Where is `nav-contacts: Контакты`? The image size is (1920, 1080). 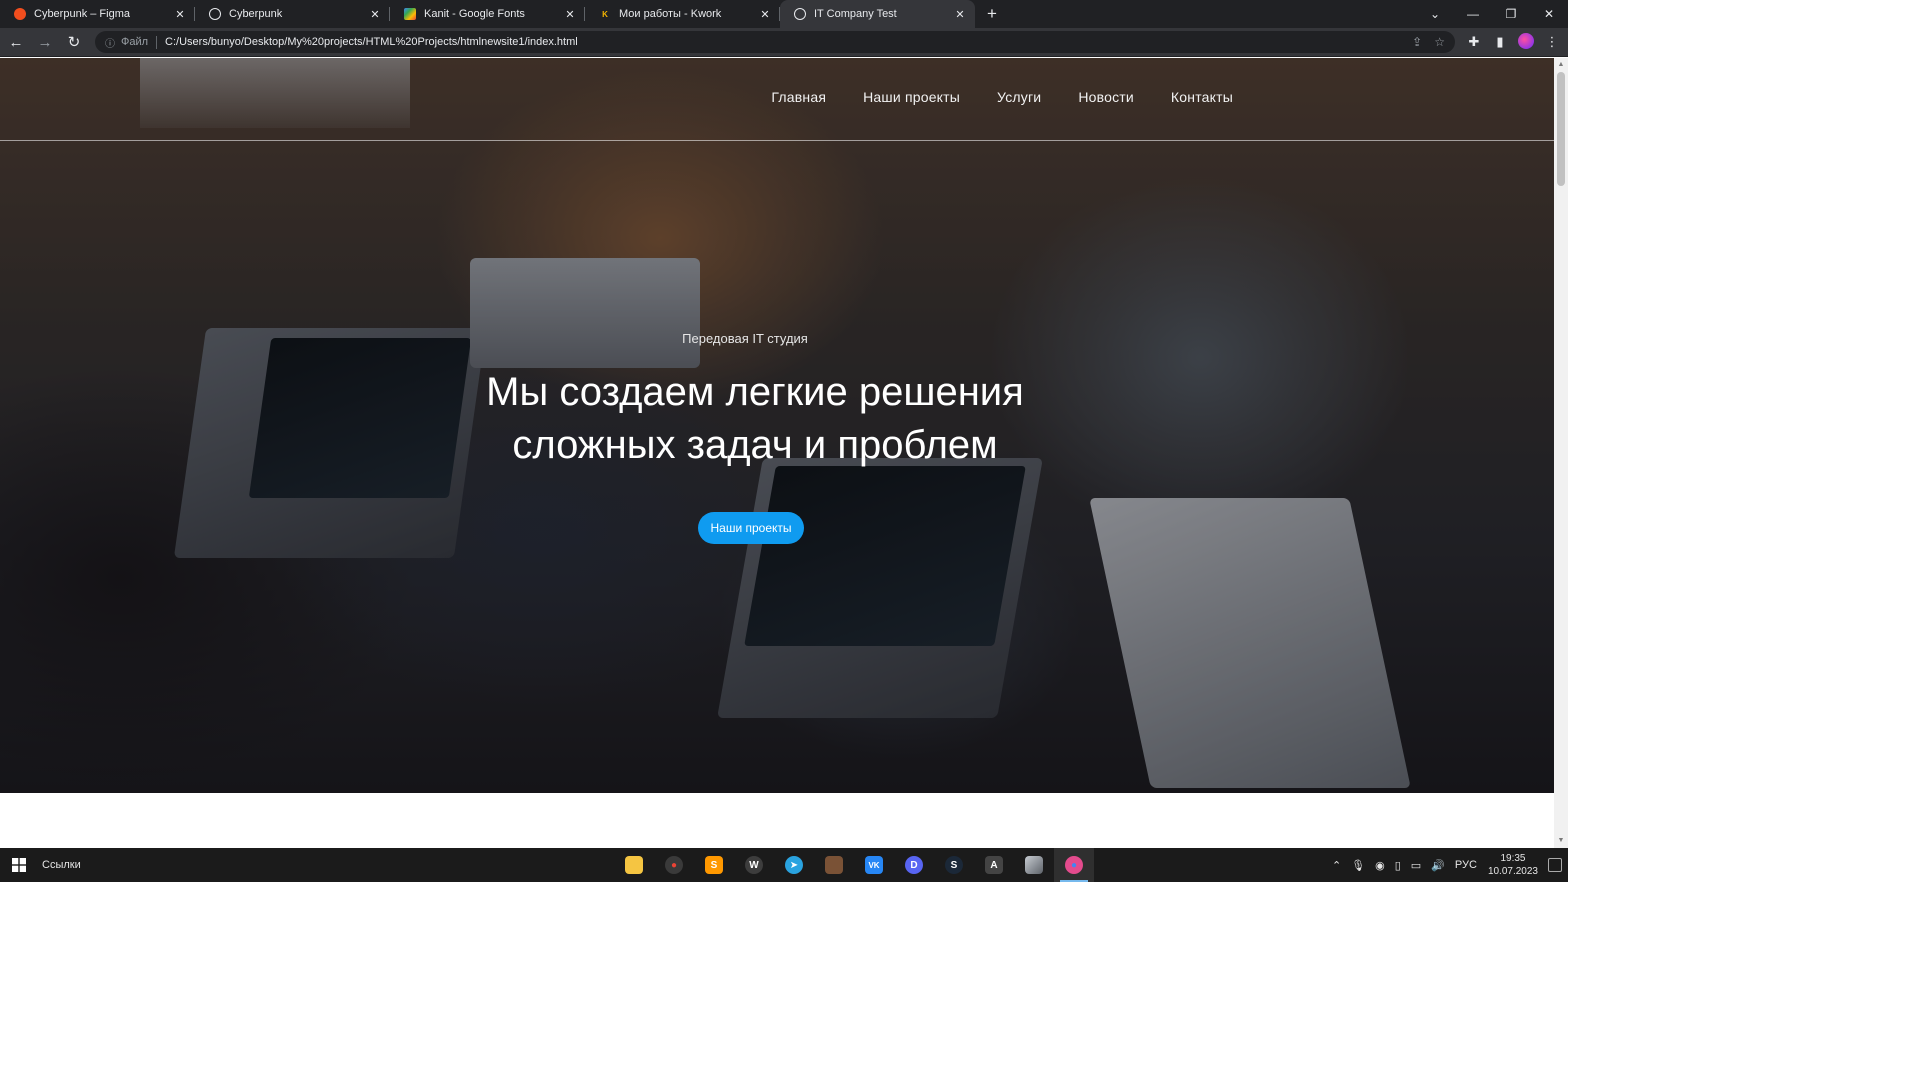
nav-contacts: Контакты is located at coordinates (1202, 97).